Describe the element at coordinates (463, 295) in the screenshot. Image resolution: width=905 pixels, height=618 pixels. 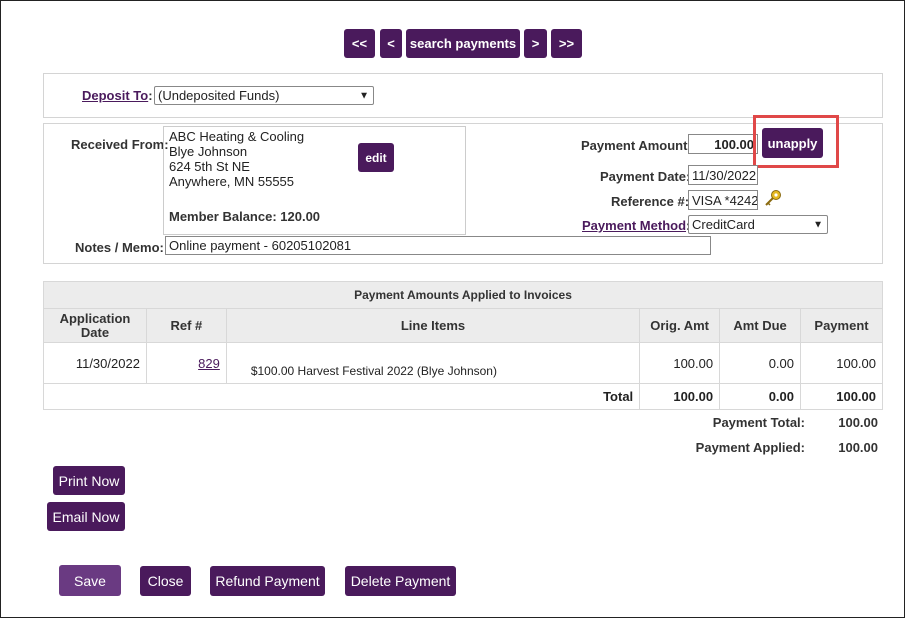
I see `table-title: Payment Amounts Applied to Invoices` at that location.